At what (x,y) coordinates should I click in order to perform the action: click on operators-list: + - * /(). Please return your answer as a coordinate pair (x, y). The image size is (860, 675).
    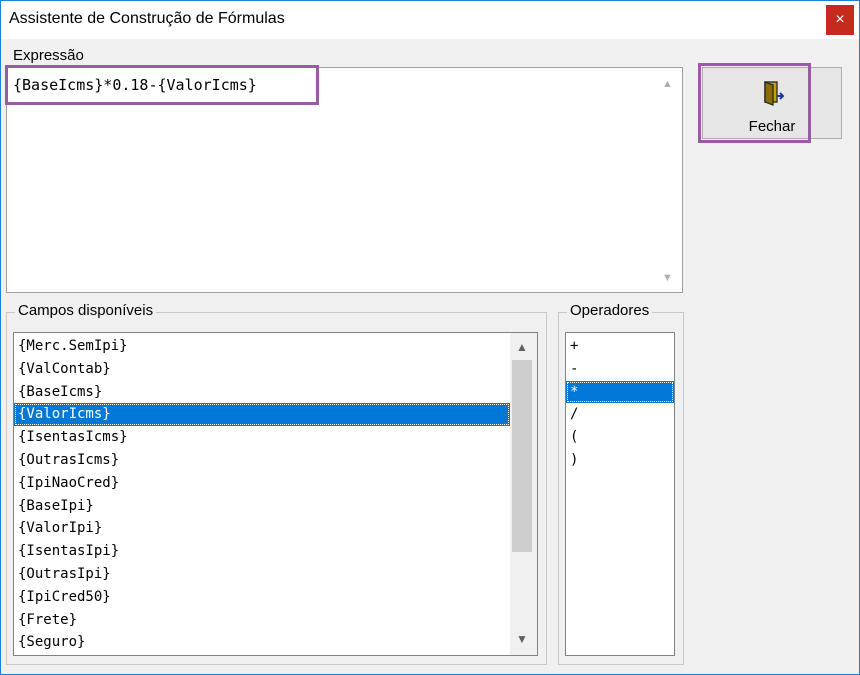
    Looking at the image, I should click on (620, 403).